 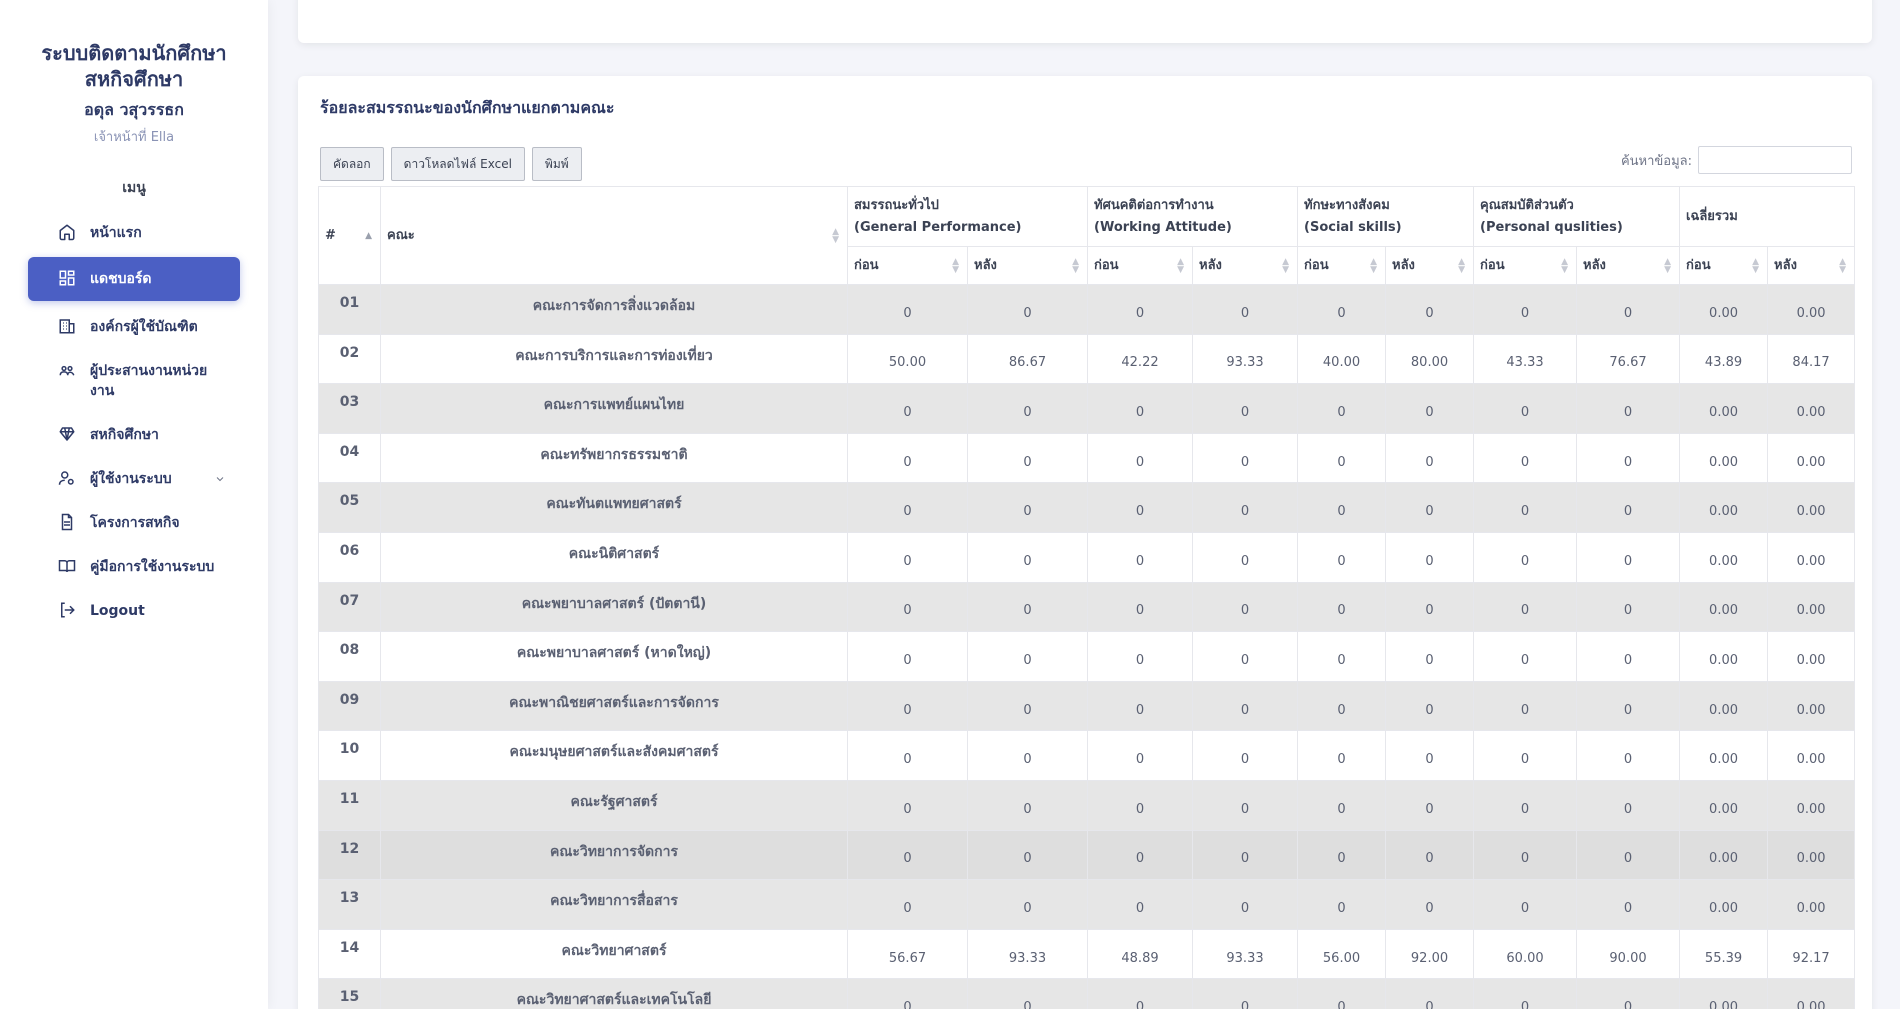 I want to click on search-label: ค้นหาข้อมูล:, so click(x=1656, y=161).